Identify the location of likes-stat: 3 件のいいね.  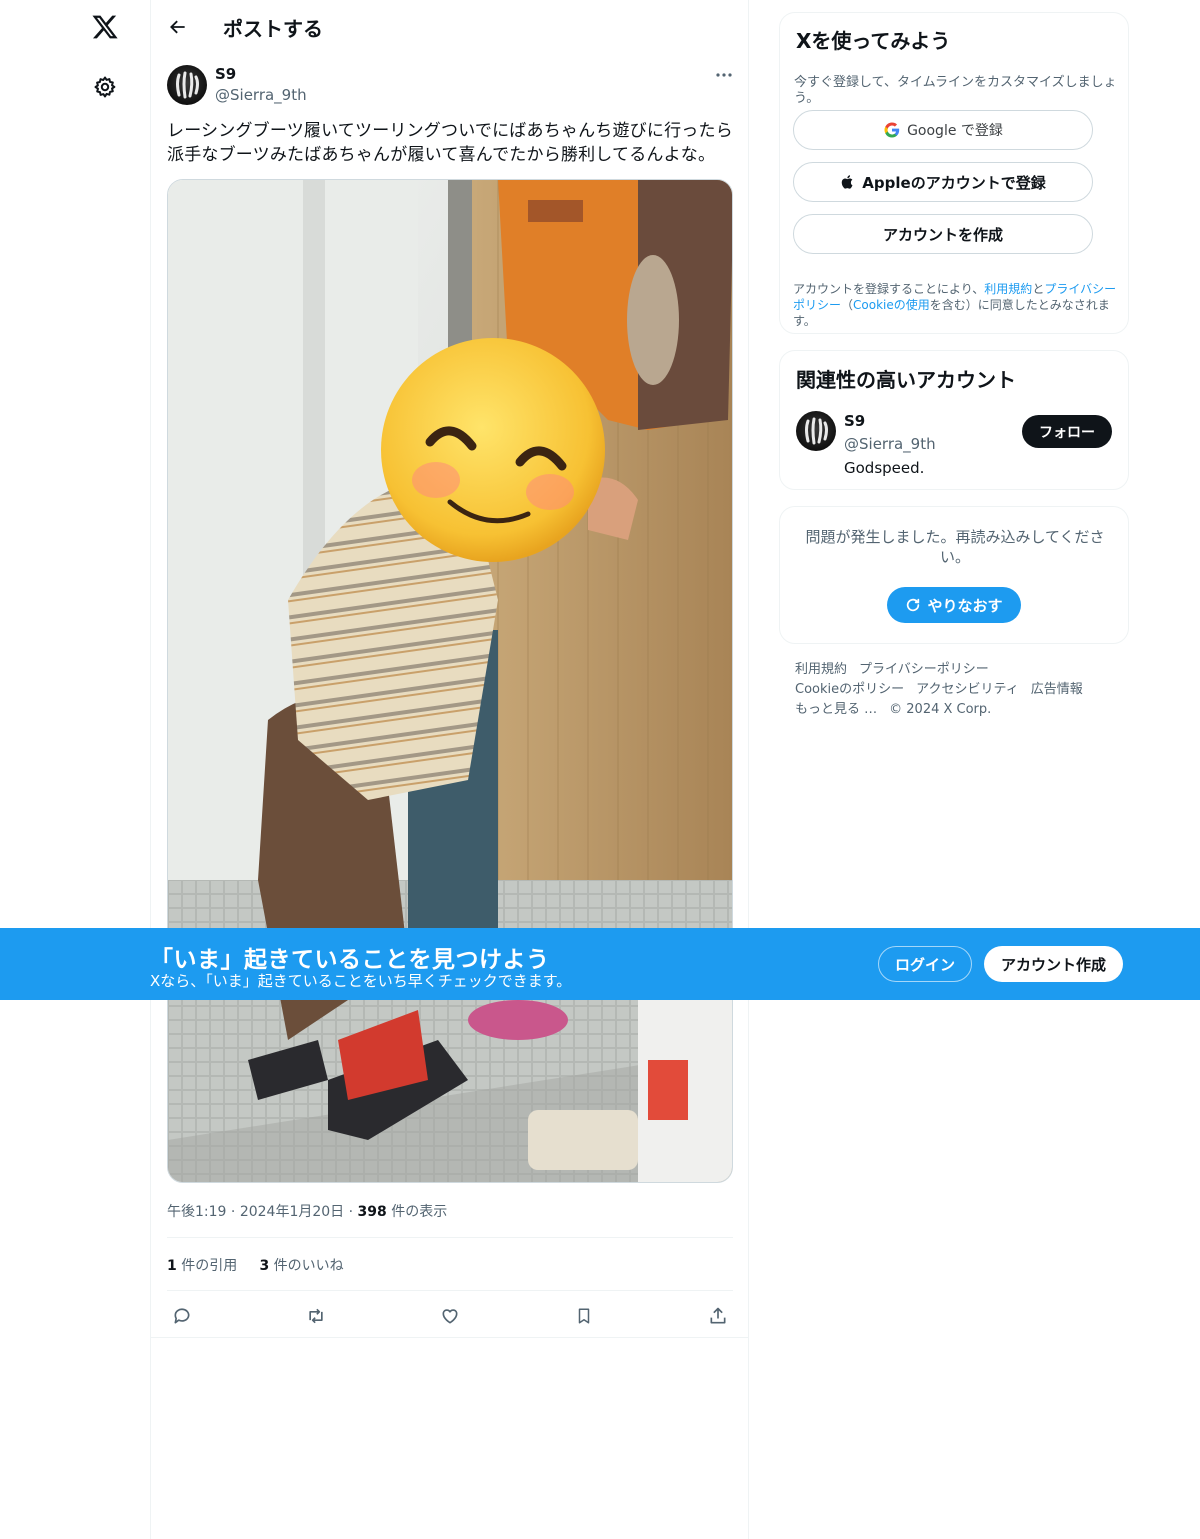
(301, 1266).